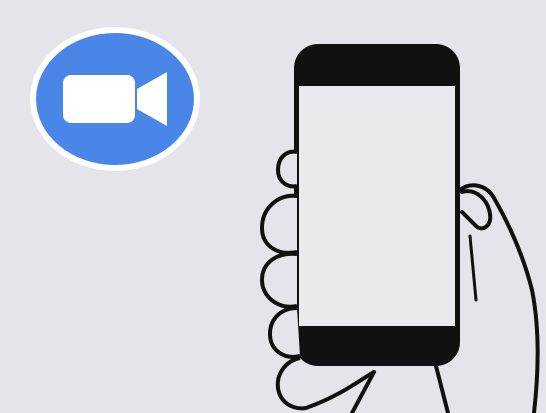 Image resolution: width=546 pixels, height=413 pixels. Describe the element at coordinates (442, 388) in the screenshot. I see `palm-line-right` at that location.